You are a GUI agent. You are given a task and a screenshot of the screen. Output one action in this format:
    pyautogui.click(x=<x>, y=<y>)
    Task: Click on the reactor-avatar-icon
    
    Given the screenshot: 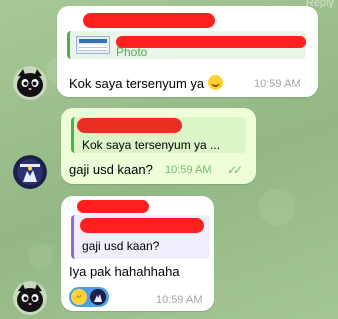 What is the action you would take?
    pyautogui.click(x=98, y=297)
    